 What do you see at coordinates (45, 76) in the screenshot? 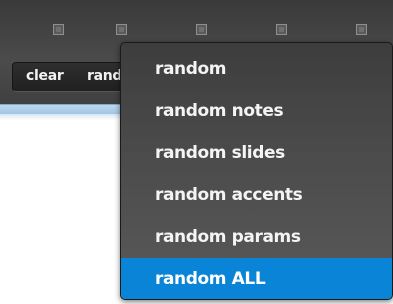
I see `clear-button: clear` at bounding box center [45, 76].